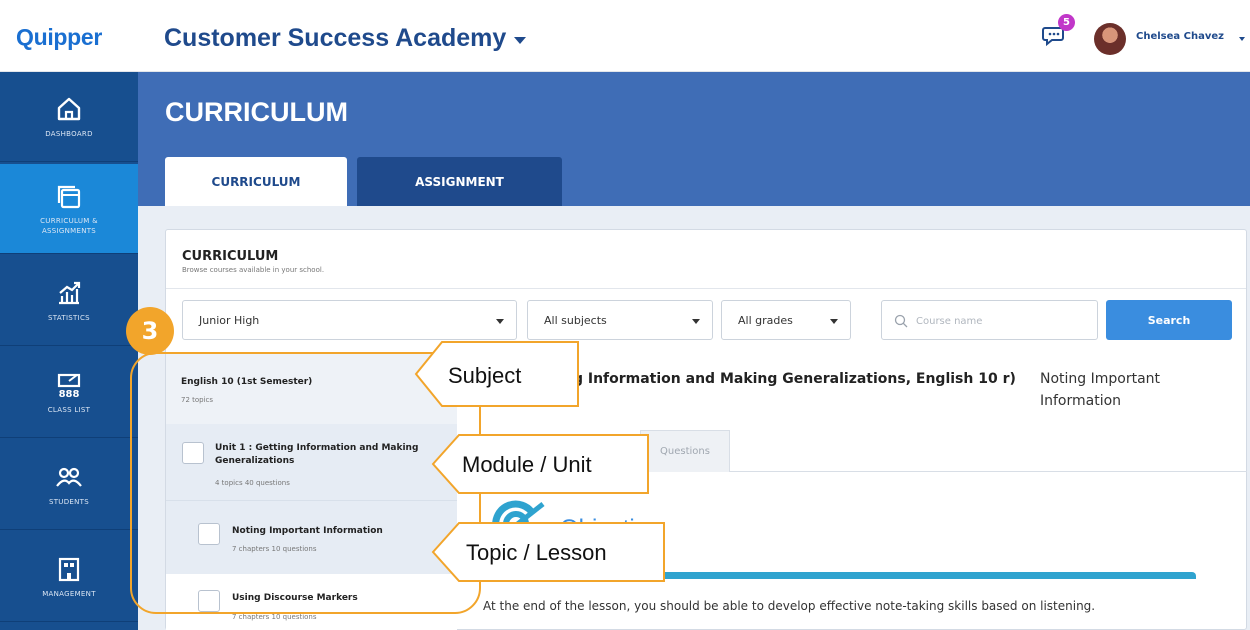 The height and width of the screenshot is (630, 1250). What do you see at coordinates (620, 320) in the screenshot?
I see `subject-select: All subjects` at bounding box center [620, 320].